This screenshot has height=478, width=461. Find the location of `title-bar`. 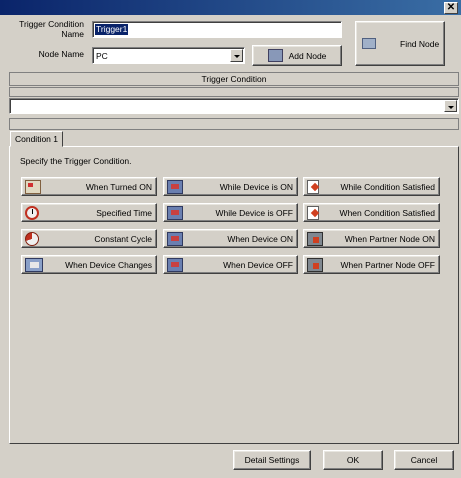

title-bar is located at coordinates (230, 7).